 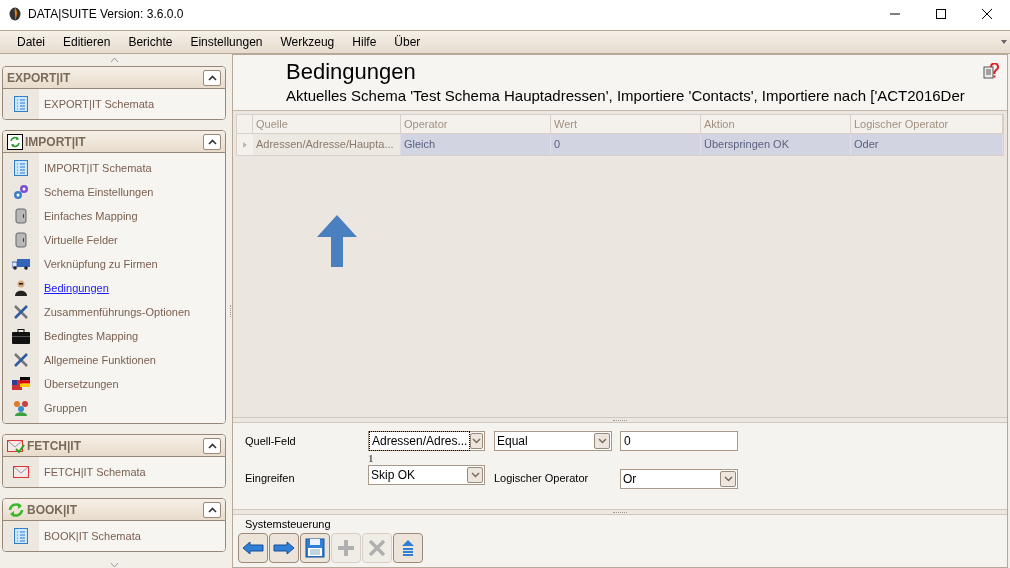 I want to click on page-title: Bedingungen, so click(x=351, y=72).